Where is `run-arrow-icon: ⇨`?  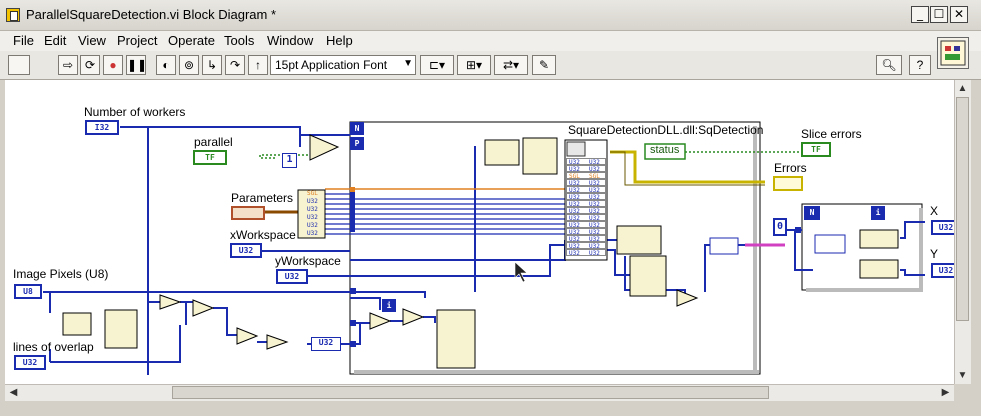 run-arrow-icon: ⇨ is located at coordinates (68, 65).